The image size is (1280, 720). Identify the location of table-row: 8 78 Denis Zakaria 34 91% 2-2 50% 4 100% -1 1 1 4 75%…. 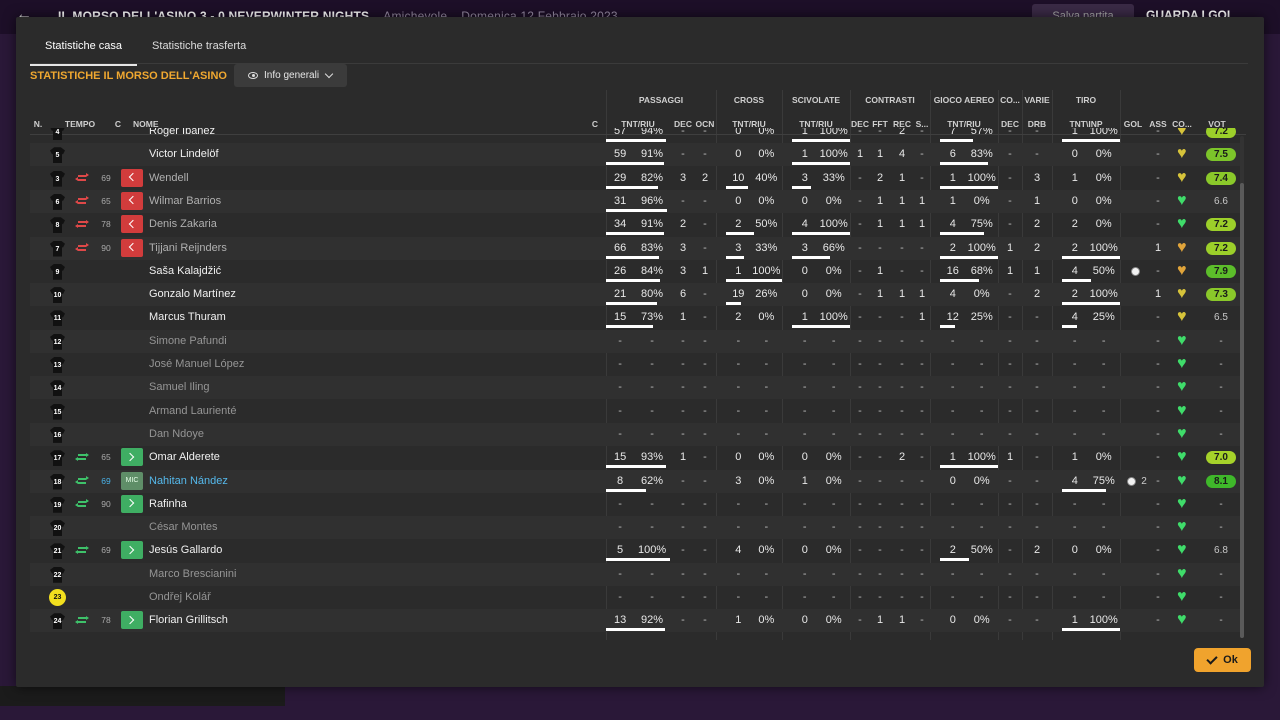
(636, 224).